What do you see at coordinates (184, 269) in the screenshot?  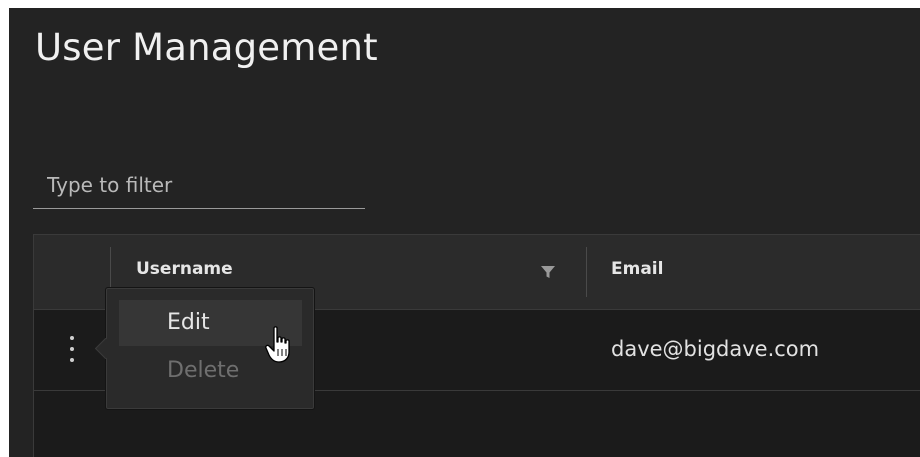 I see `column-header-username: Username` at bounding box center [184, 269].